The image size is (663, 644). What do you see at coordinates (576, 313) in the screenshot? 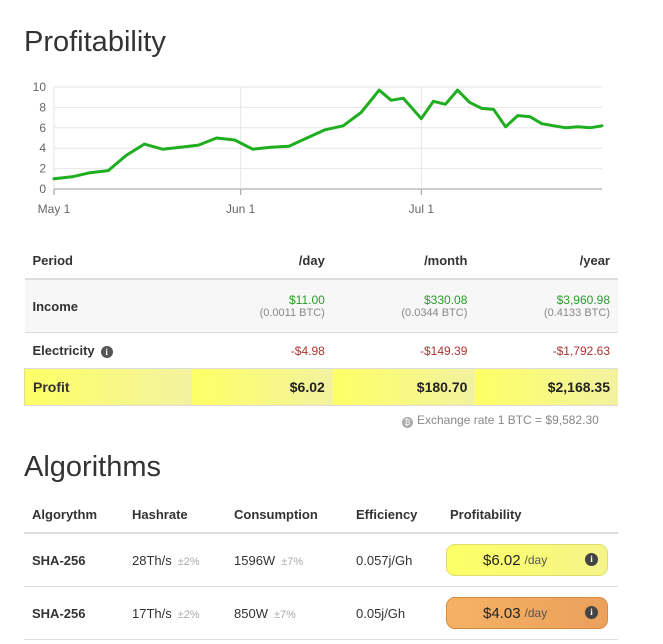
I see `income-year-btc: (0.4133 BTC)` at bounding box center [576, 313].